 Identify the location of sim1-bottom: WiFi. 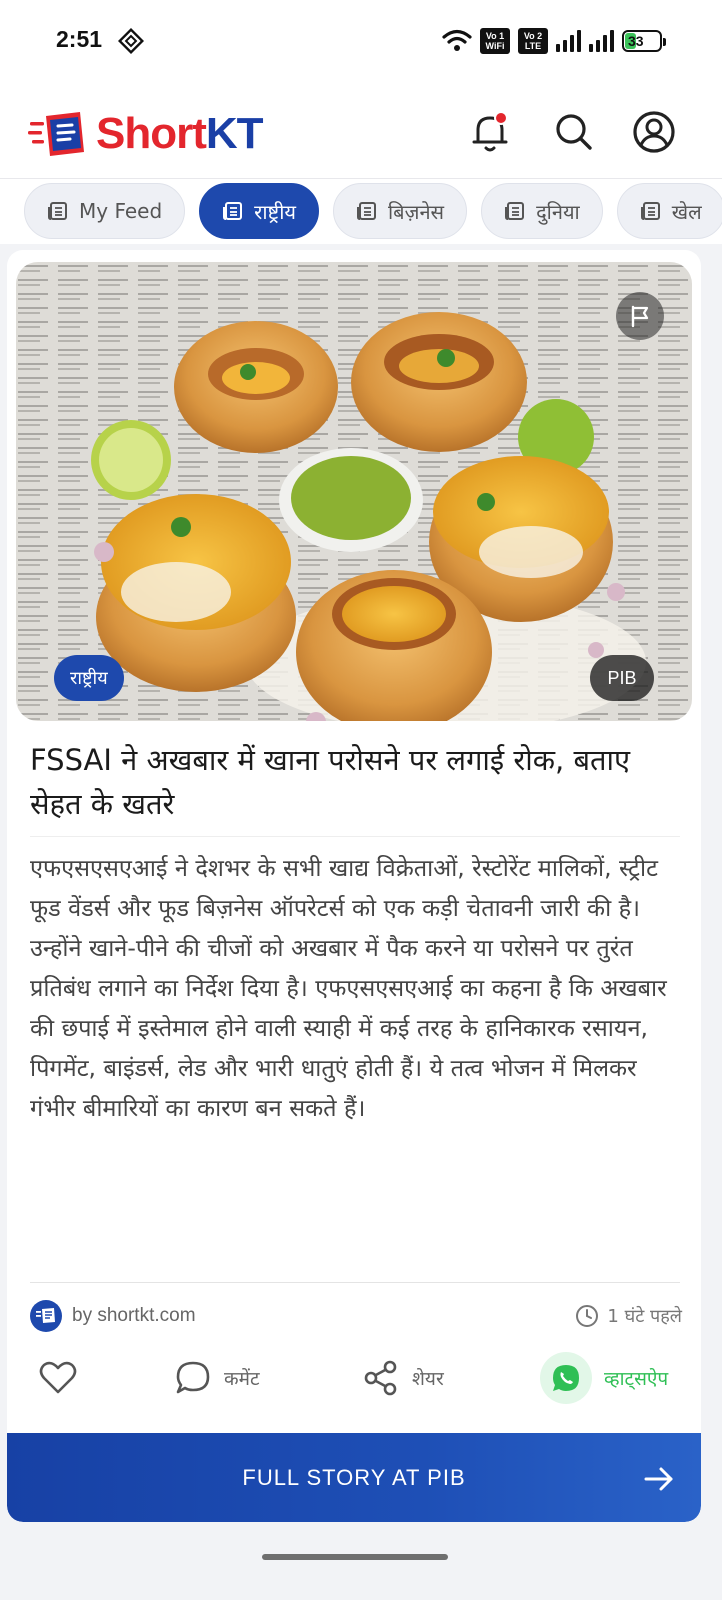
(495, 46).